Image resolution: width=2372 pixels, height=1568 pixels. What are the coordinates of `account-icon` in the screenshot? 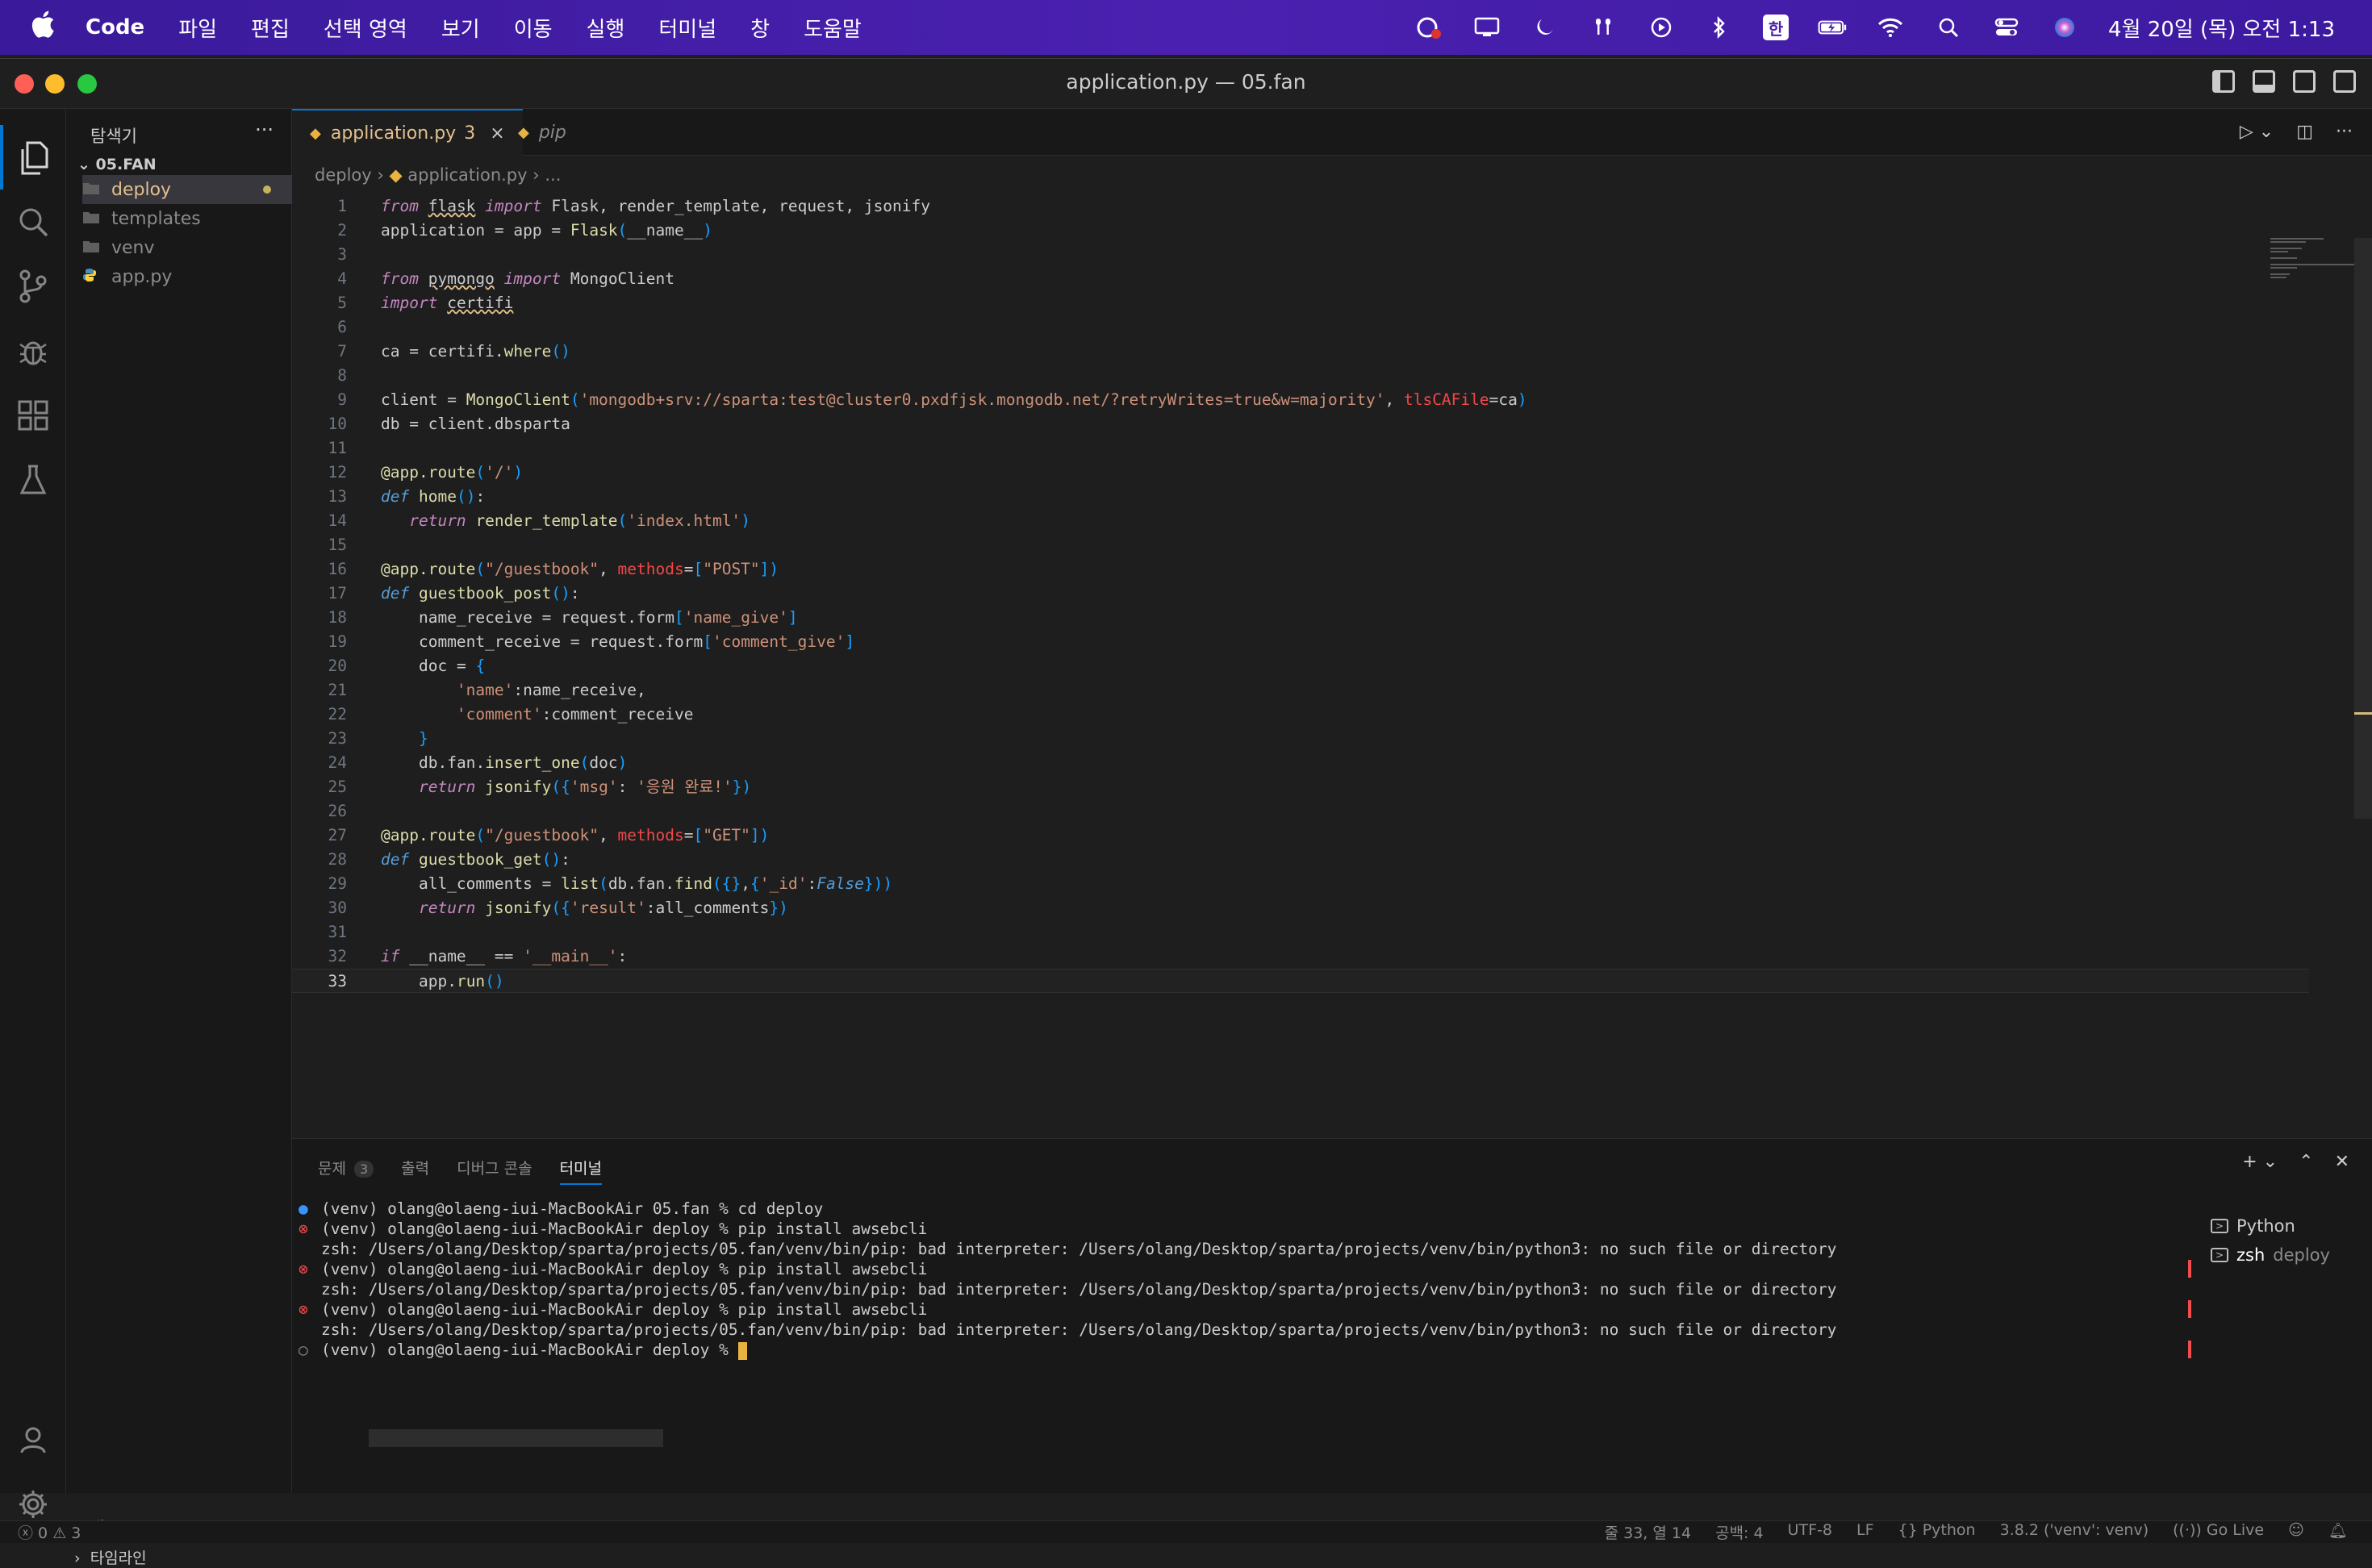 It's located at (33, 1440).